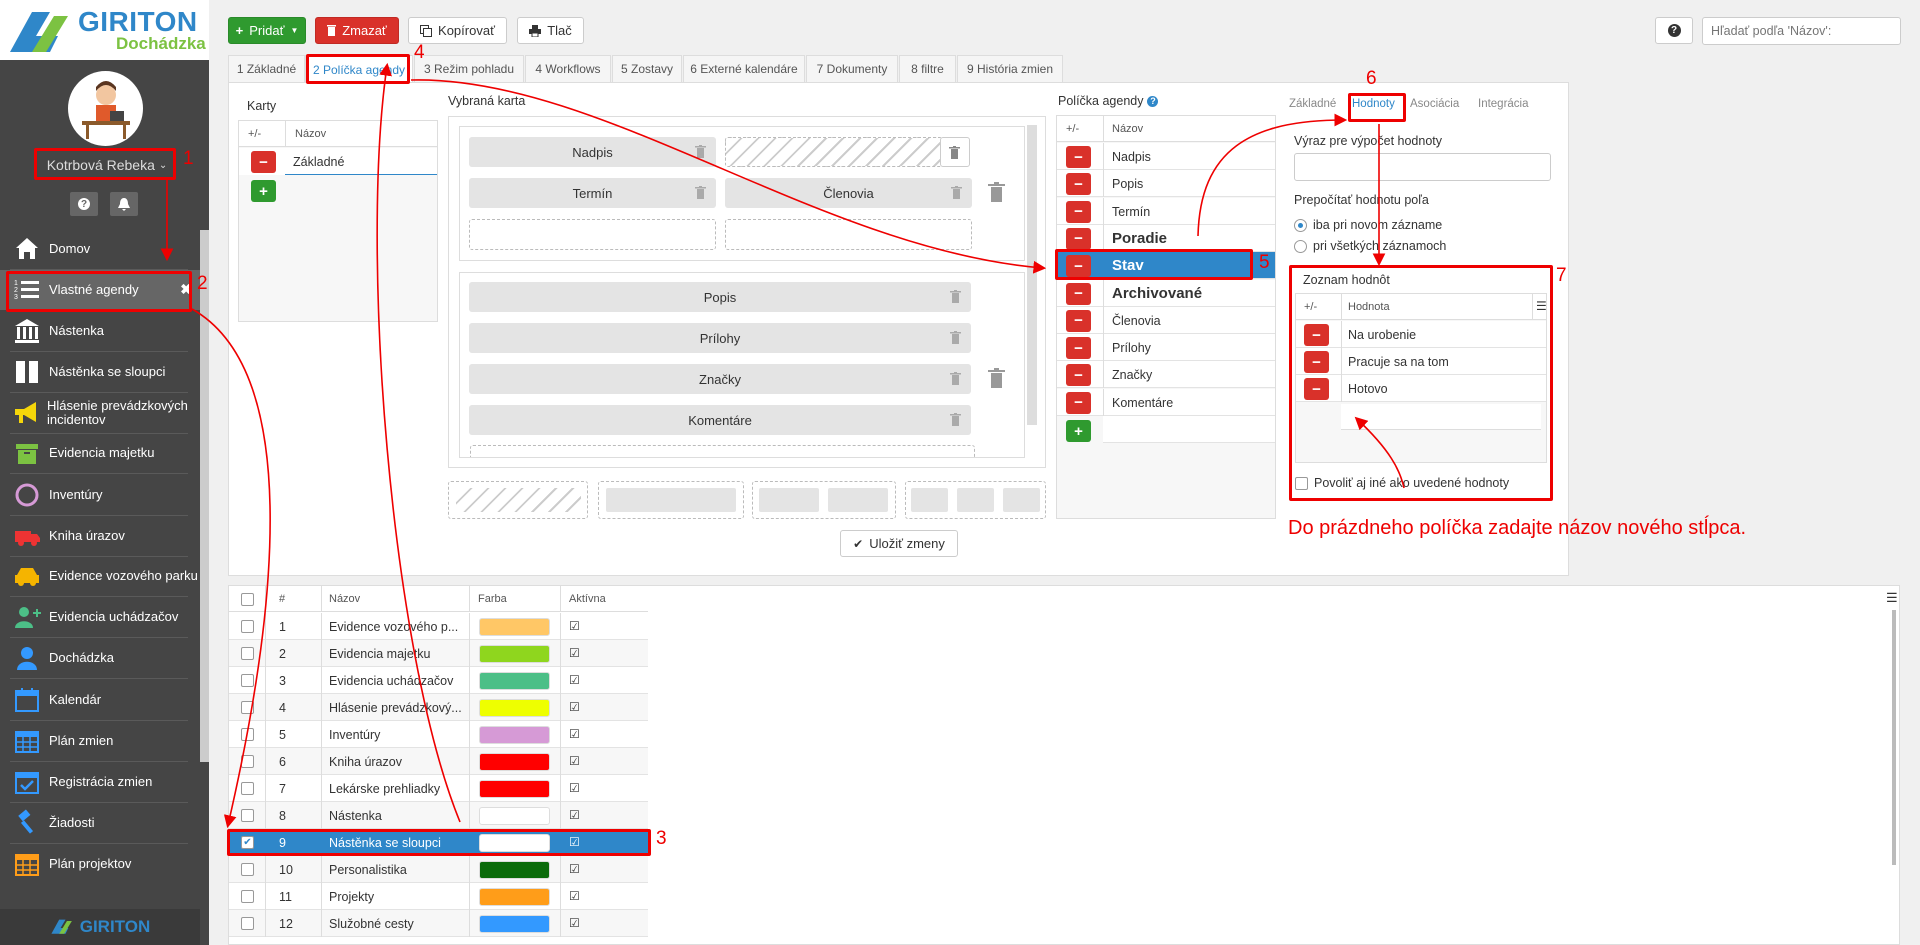 Image resolution: width=1920 pixels, height=945 pixels. I want to click on table-row: 7 Lekárske prehliadky ☑, so click(438, 788).